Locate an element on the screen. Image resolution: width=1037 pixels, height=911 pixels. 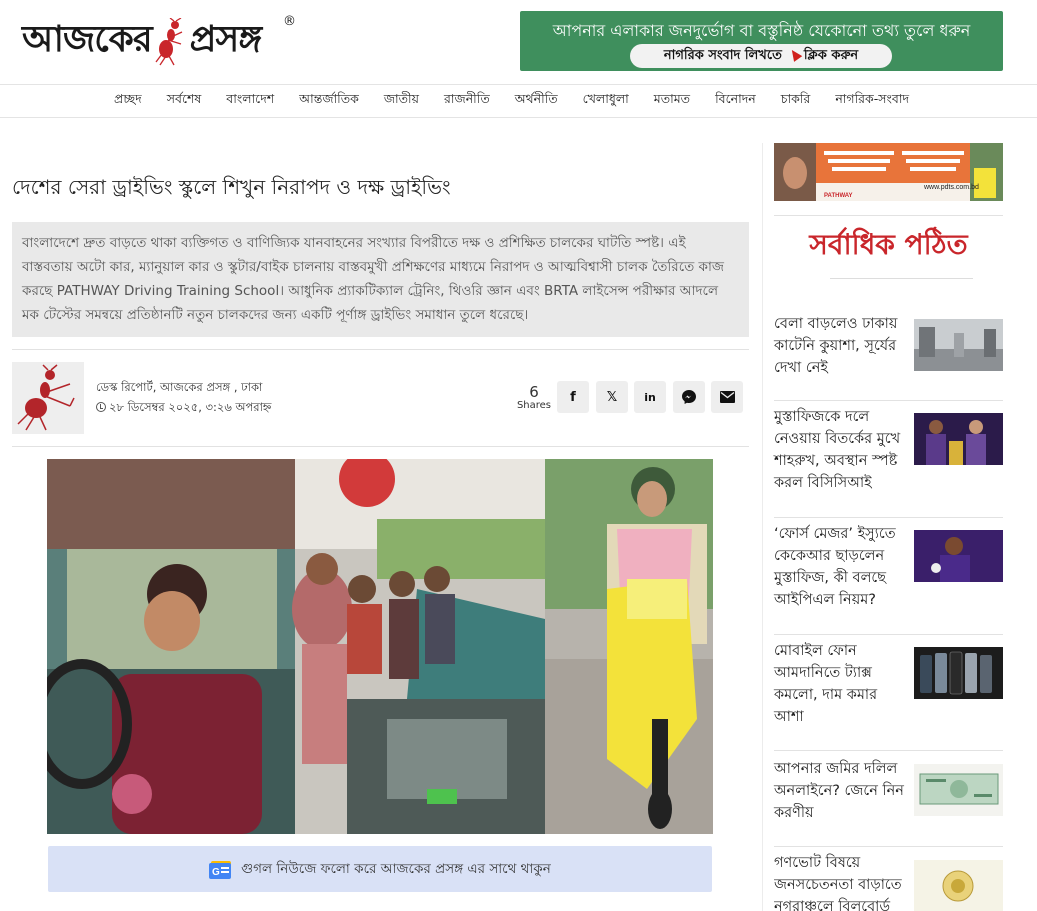
facebook-share-button: f is located at coordinates (573, 397).